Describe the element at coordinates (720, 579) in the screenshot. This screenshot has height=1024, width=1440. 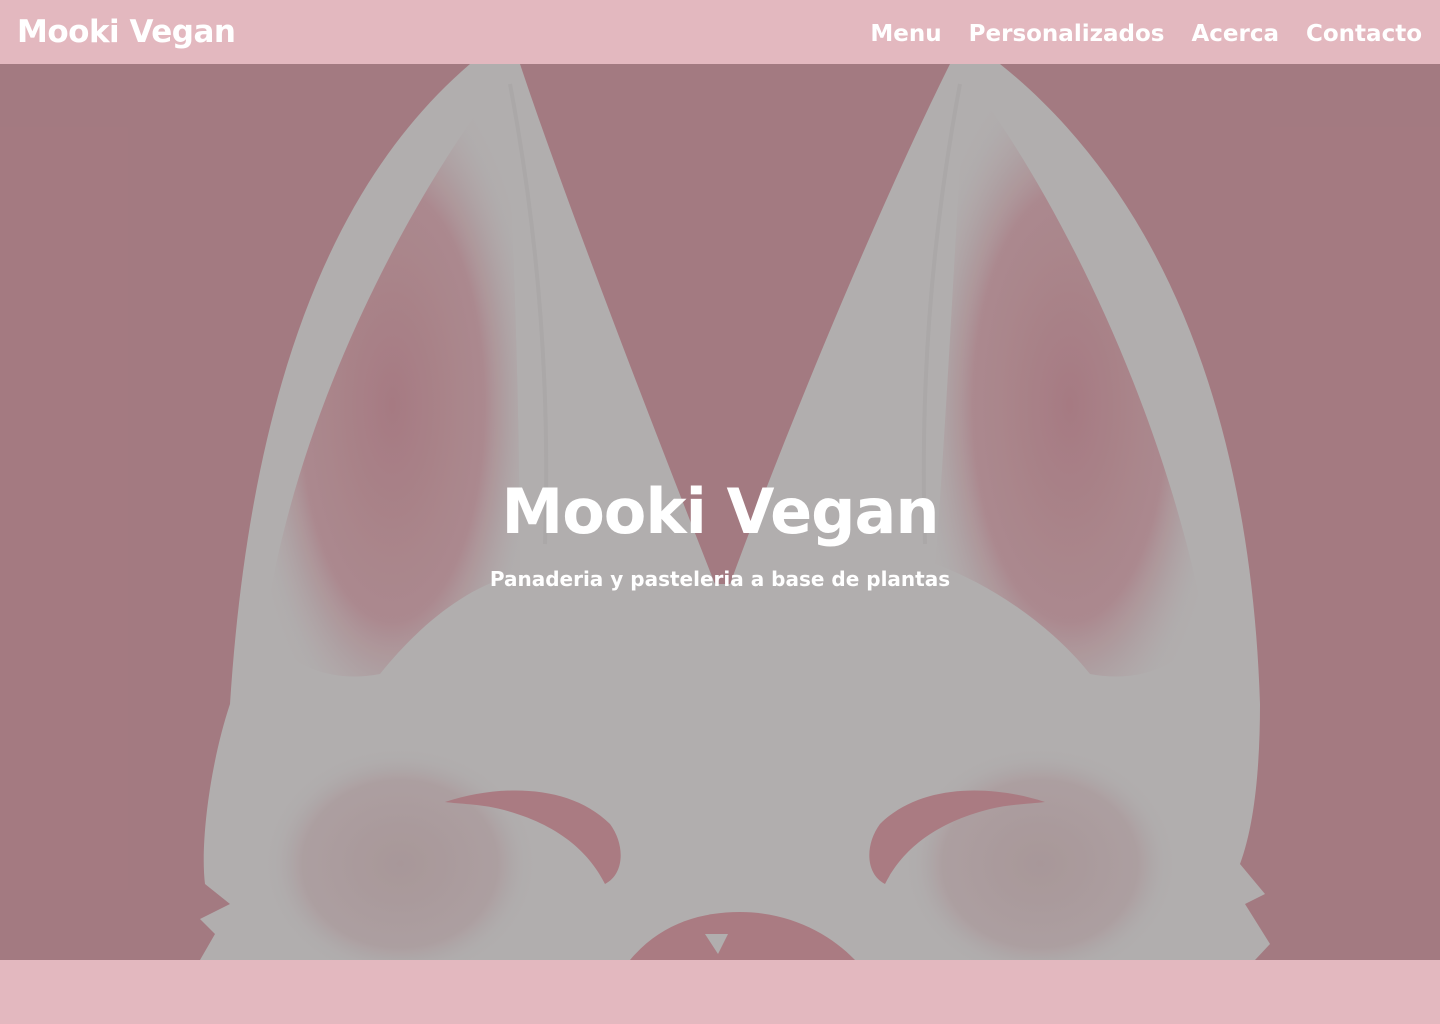
I see `hero-subtitle: Panaderia y pasteleria a base de plantas` at that location.